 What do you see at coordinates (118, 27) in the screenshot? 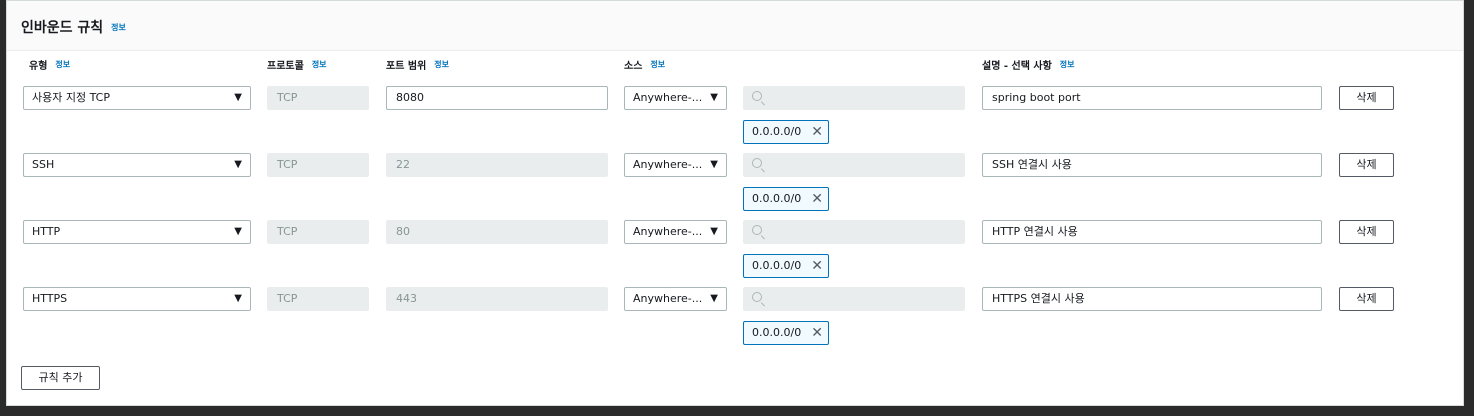
I see `title-info-link: 정보` at bounding box center [118, 27].